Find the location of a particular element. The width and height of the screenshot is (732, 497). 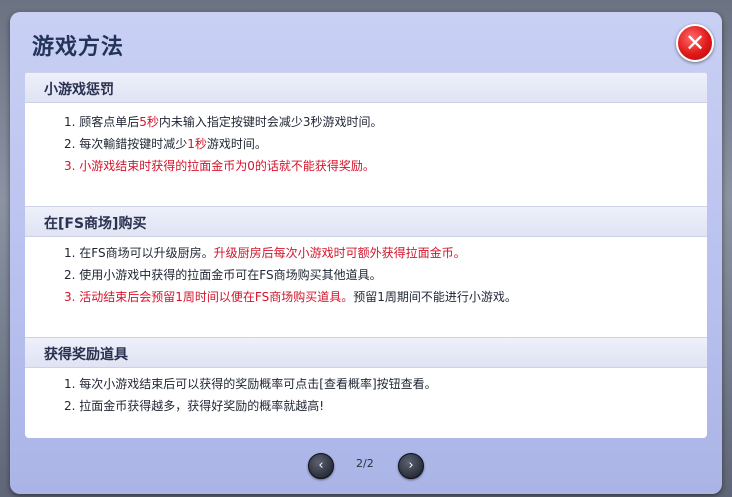

rule-line: 2. 每次輸錯按键时减少1秒游戏时间。 is located at coordinates (165, 144).